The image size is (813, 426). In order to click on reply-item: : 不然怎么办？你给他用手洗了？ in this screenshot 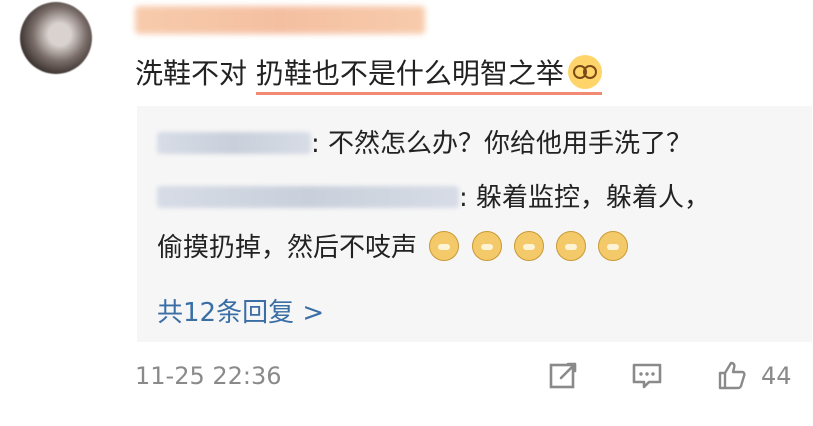, I will do `click(424, 144)`.